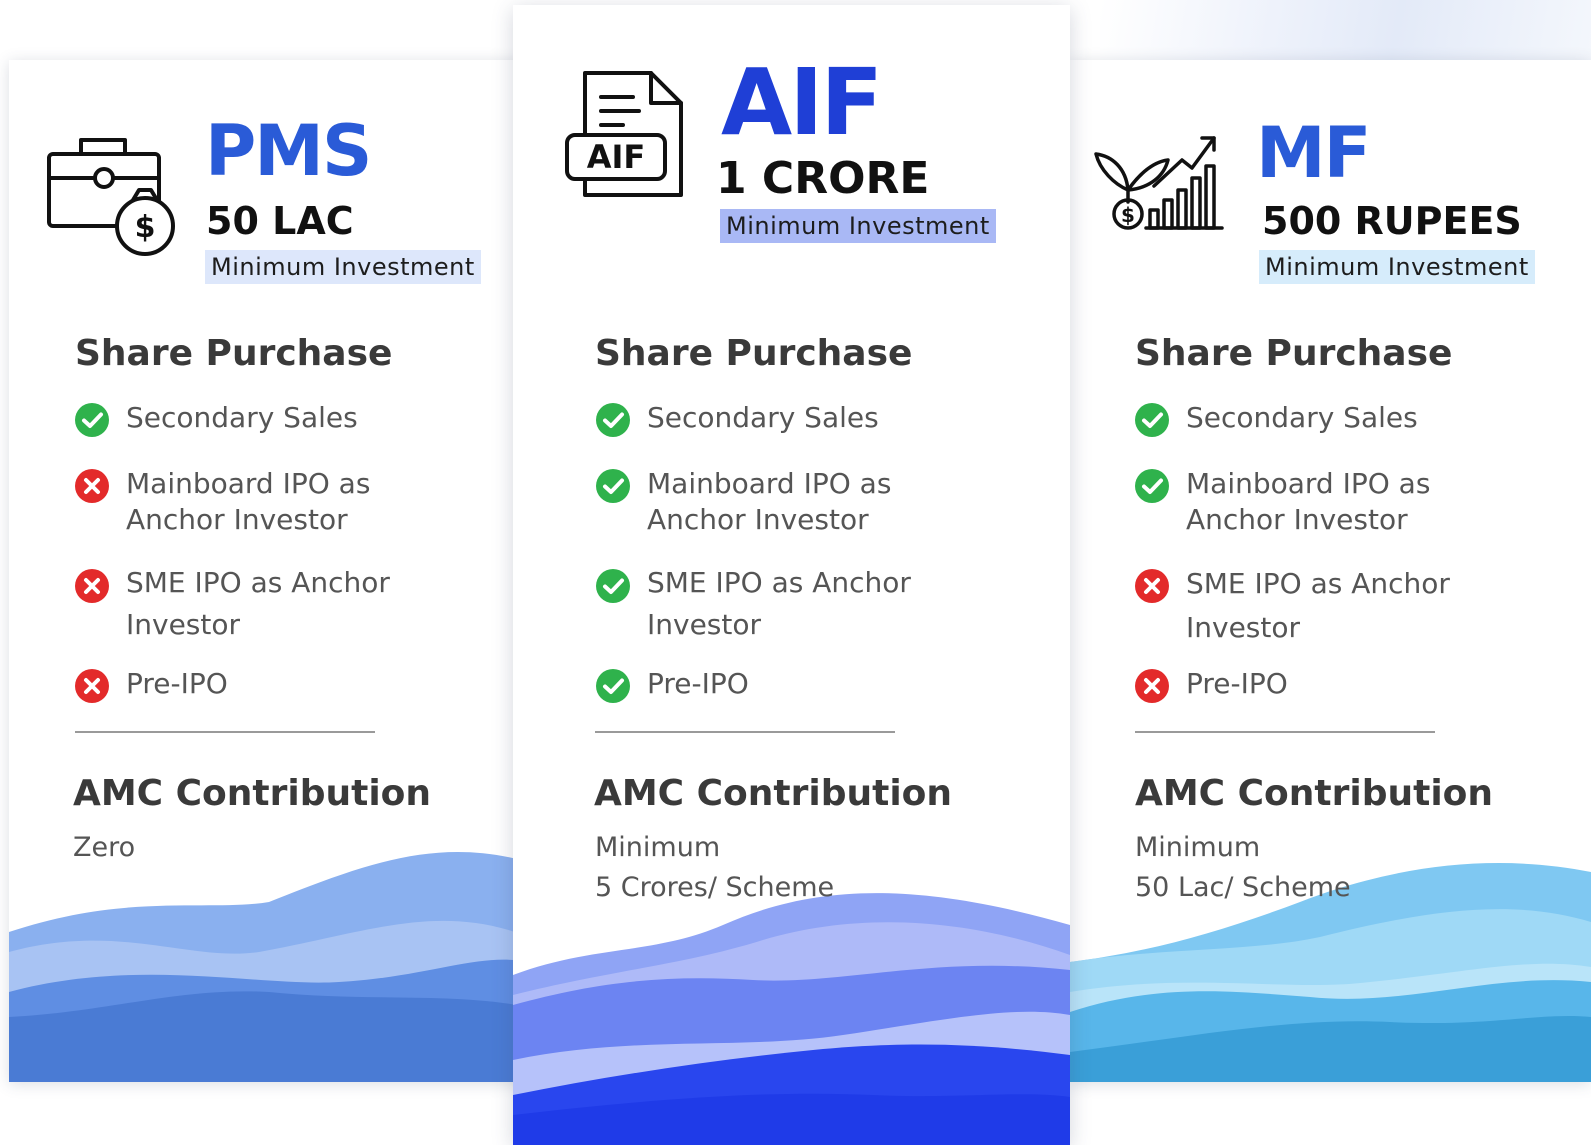 This screenshot has width=1591, height=1145. I want to click on amc-line-1: Zero, so click(104, 847).